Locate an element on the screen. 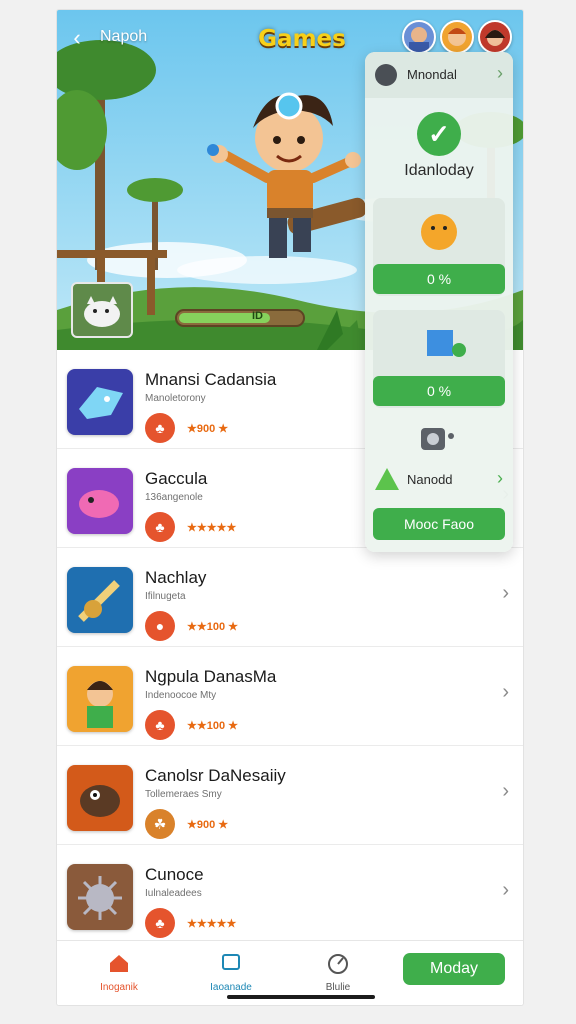 Image resolution: width=576 pixels, height=1024 pixels. game-title: Nachlay is located at coordinates (176, 577).